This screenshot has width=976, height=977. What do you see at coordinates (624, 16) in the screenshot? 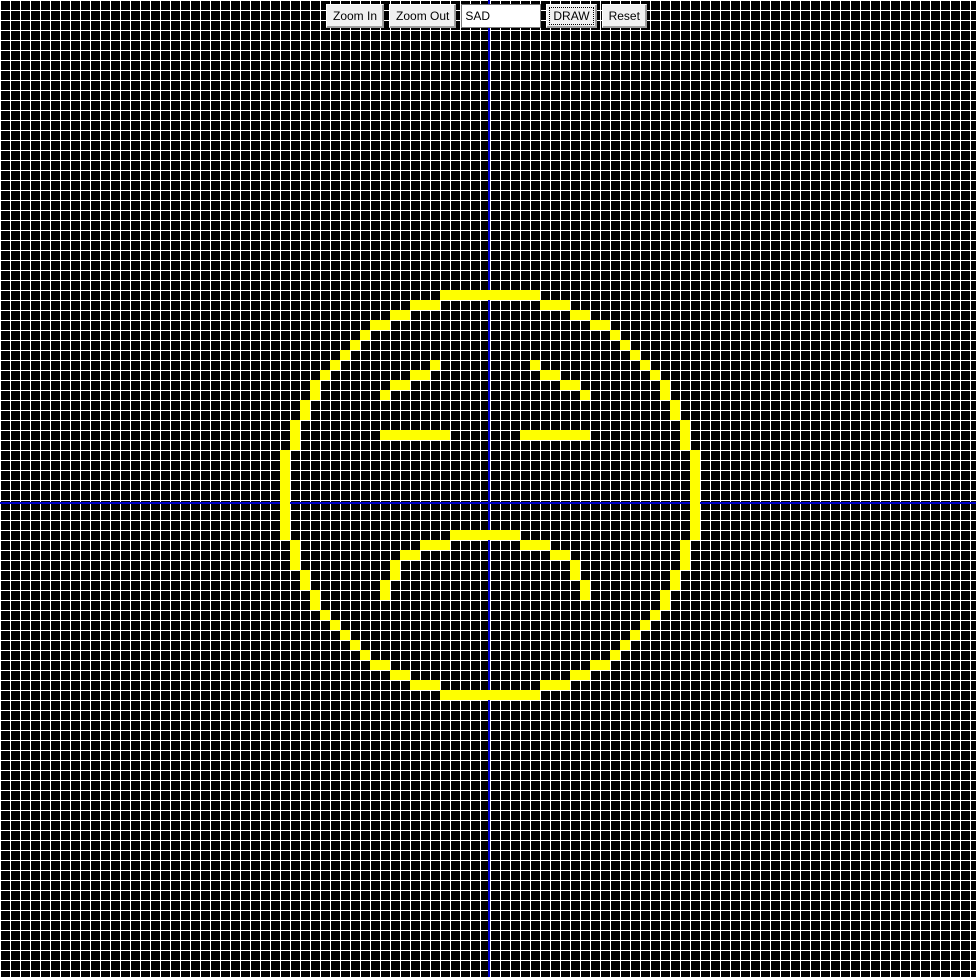
I see `reset-button: Reset` at bounding box center [624, 16].